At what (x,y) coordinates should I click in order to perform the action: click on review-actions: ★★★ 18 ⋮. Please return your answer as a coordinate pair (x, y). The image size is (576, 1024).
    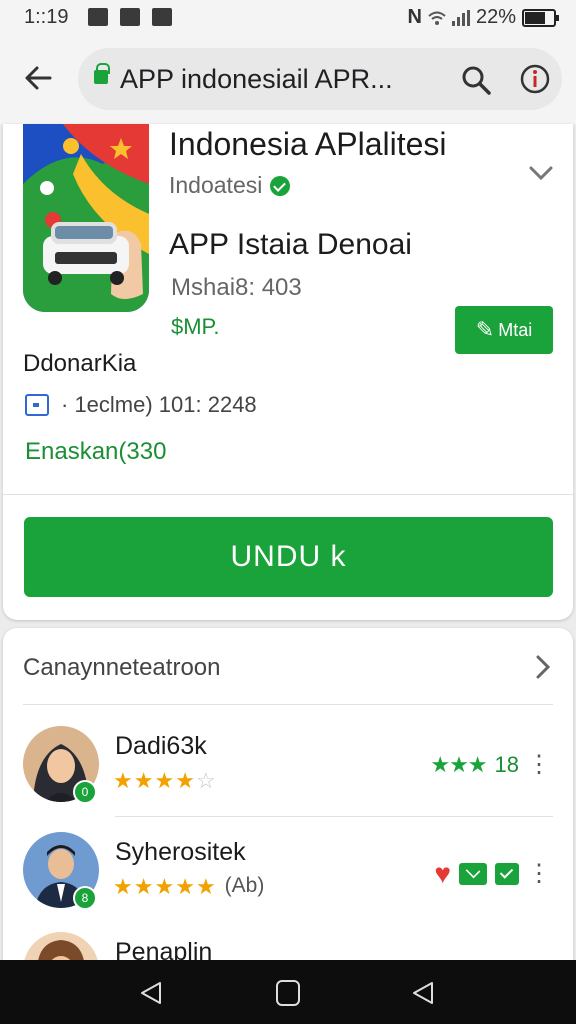
    Looking at the image, I should click on (490, 765).